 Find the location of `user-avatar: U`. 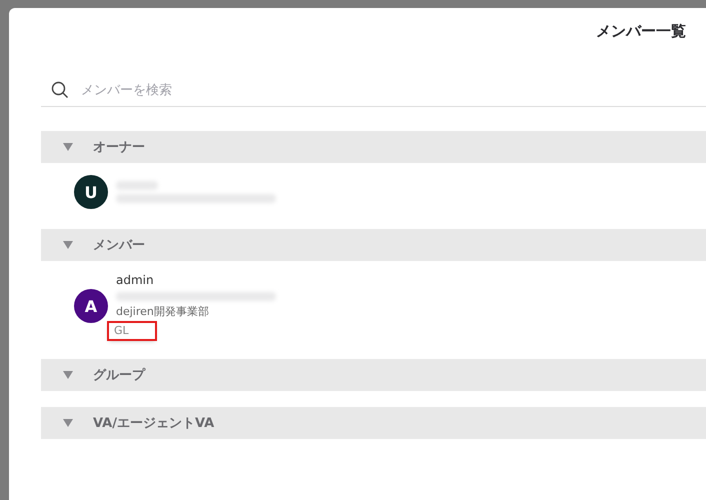

user-avatar: U is located at coordinates (91, 192).